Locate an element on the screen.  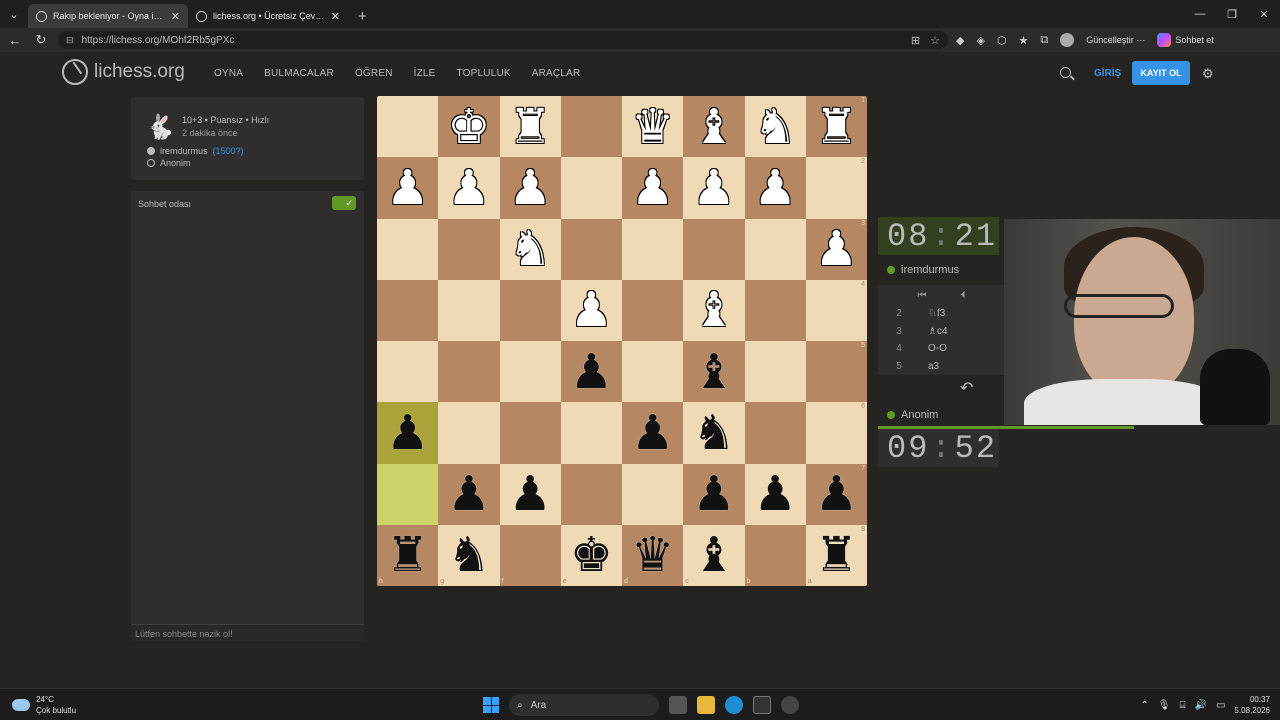
app-available-icon: ⊞ is located at coordinates (915, 40).